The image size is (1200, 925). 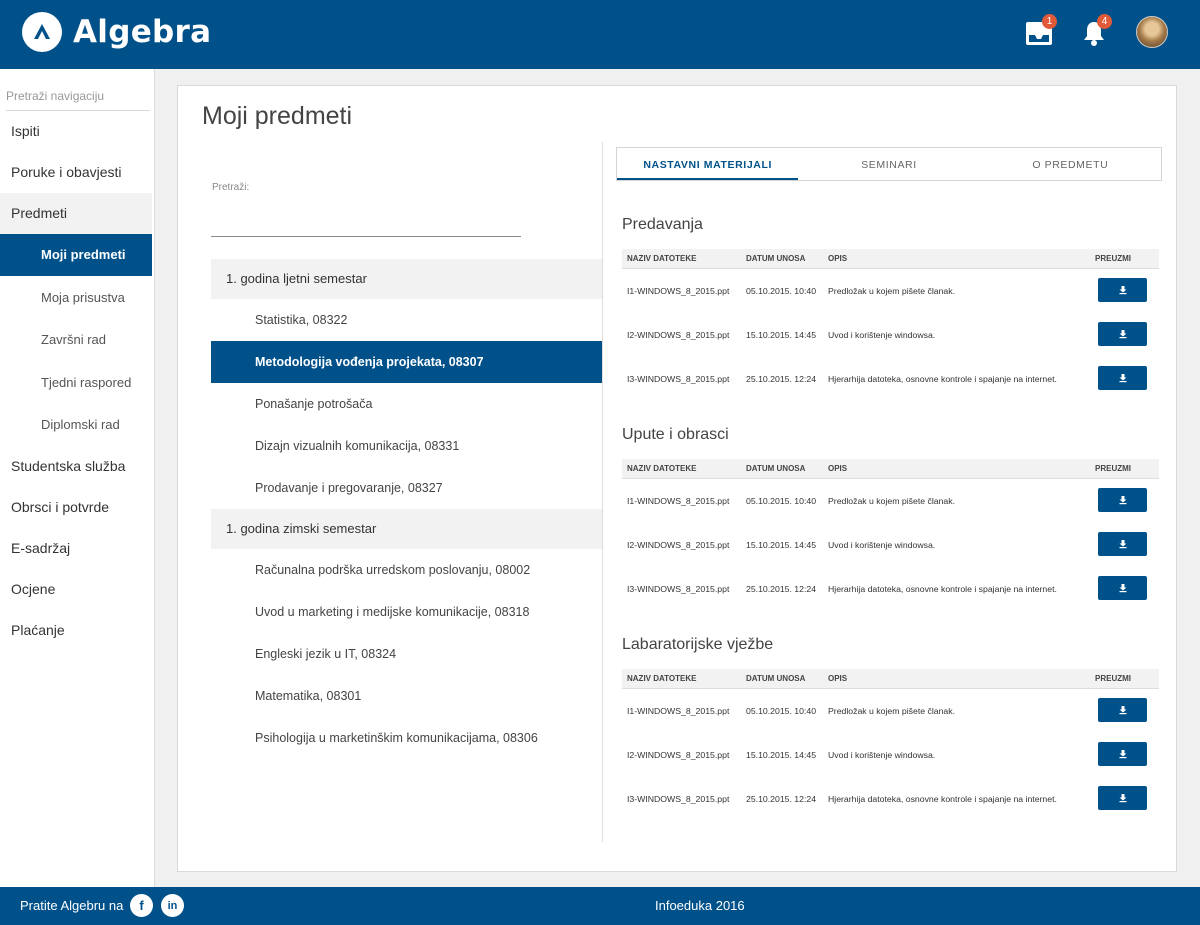 I want to click on file-description: Uvod i korištenje windowsa., so click(x=882, y=335).